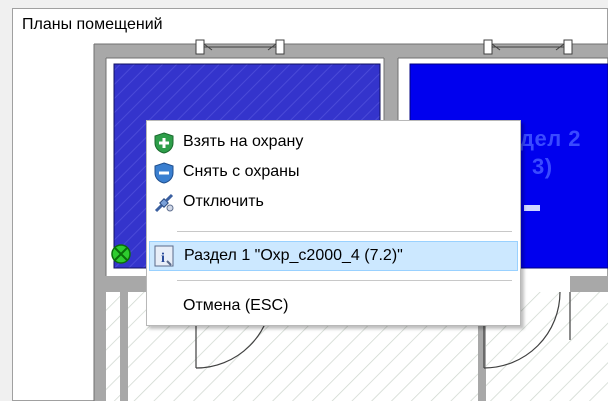  Describe the element at coordinates (243, 141) in the screenshot. I see `menu-item-label: Взять на охрану` at that location.